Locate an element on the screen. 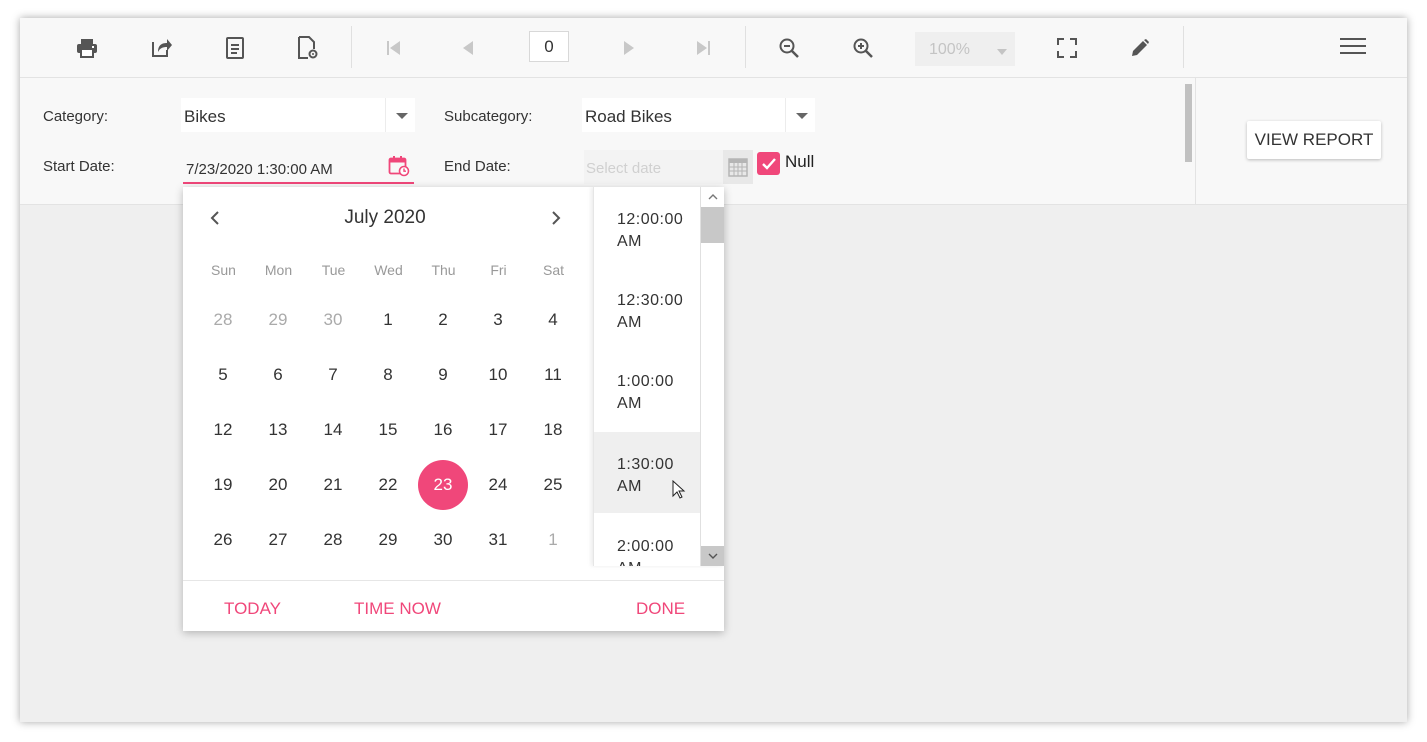 The width and height of the screenshot is (1427, 742). mouse-cursor-icon is located at coordinates (679, 492).